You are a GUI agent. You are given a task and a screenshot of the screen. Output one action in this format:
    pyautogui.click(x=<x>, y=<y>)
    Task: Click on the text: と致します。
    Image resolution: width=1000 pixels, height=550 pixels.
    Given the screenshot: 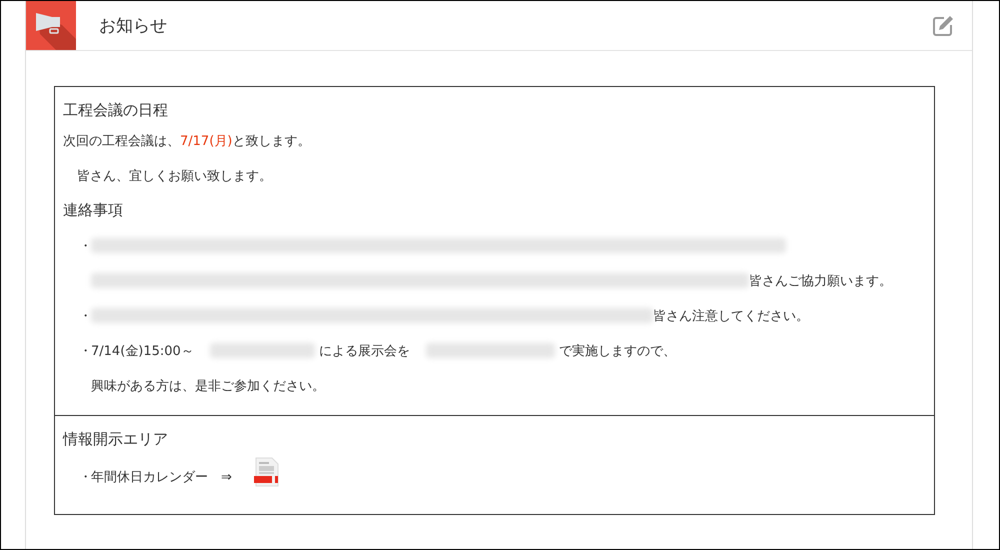 What is the action you would take?
    pyautogui.click(x=271, y=141)
    